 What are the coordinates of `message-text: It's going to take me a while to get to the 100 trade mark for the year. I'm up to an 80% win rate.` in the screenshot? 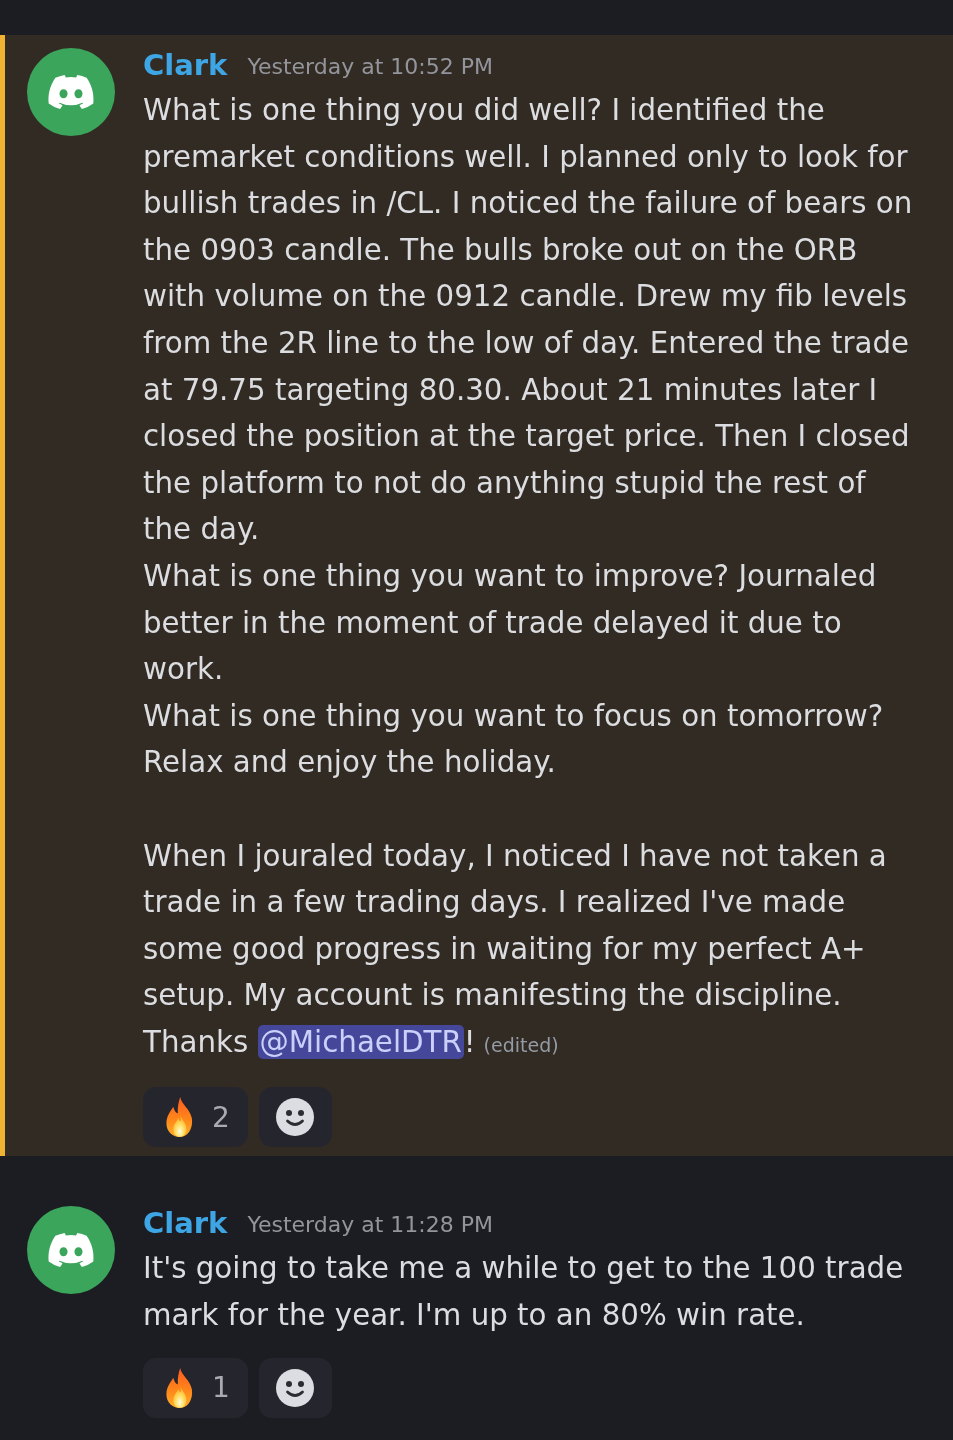 It's located at (524, 1292).